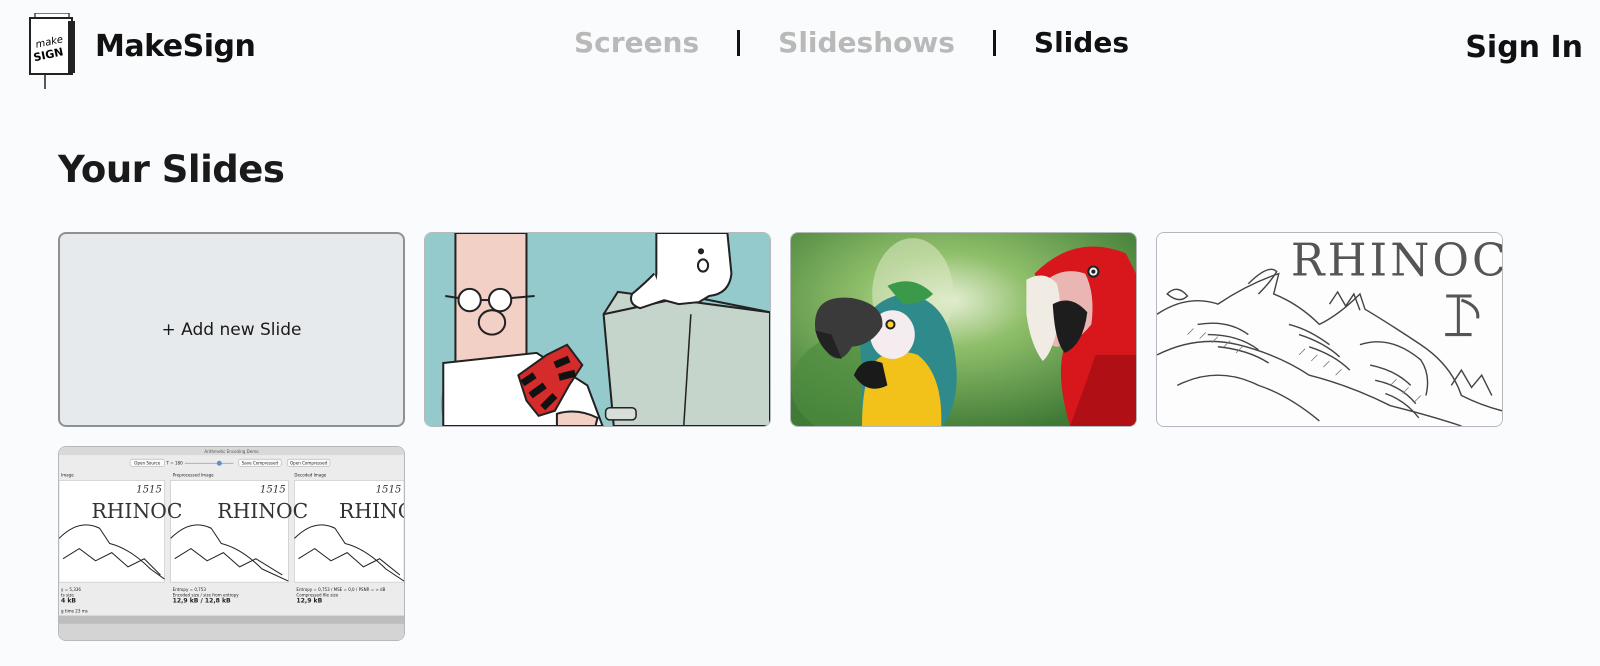 The height and width of the screenshot is (666, 1600). What do you see at coordinates (309, 462) in the screenshot?
I see `screenshot-btn-open-compressed: Open Compressed` at bounding box center [309, 462].